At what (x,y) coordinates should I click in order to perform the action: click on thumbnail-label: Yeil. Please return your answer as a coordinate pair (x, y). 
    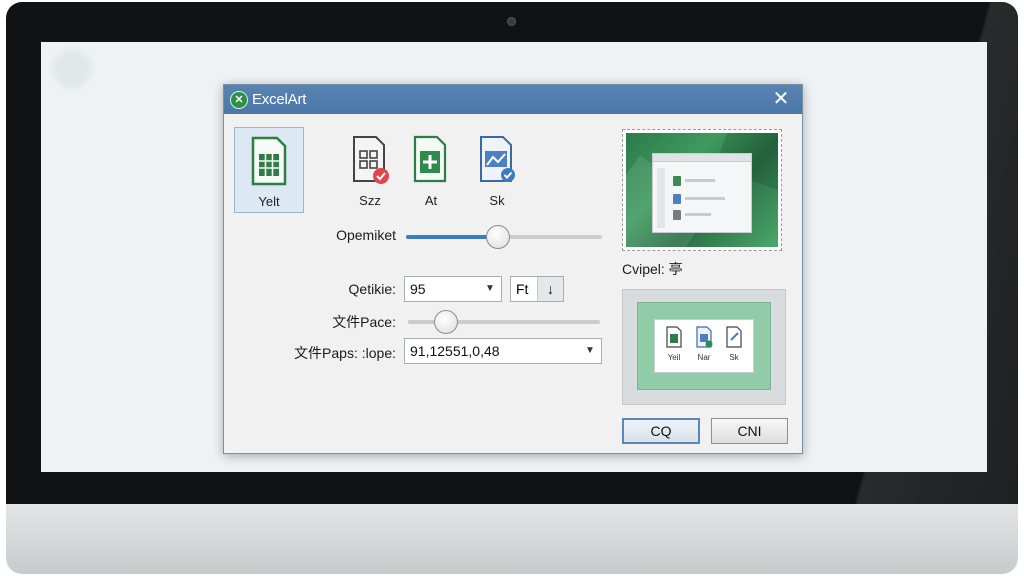
    Looking at the image, I should click on (674, 357).